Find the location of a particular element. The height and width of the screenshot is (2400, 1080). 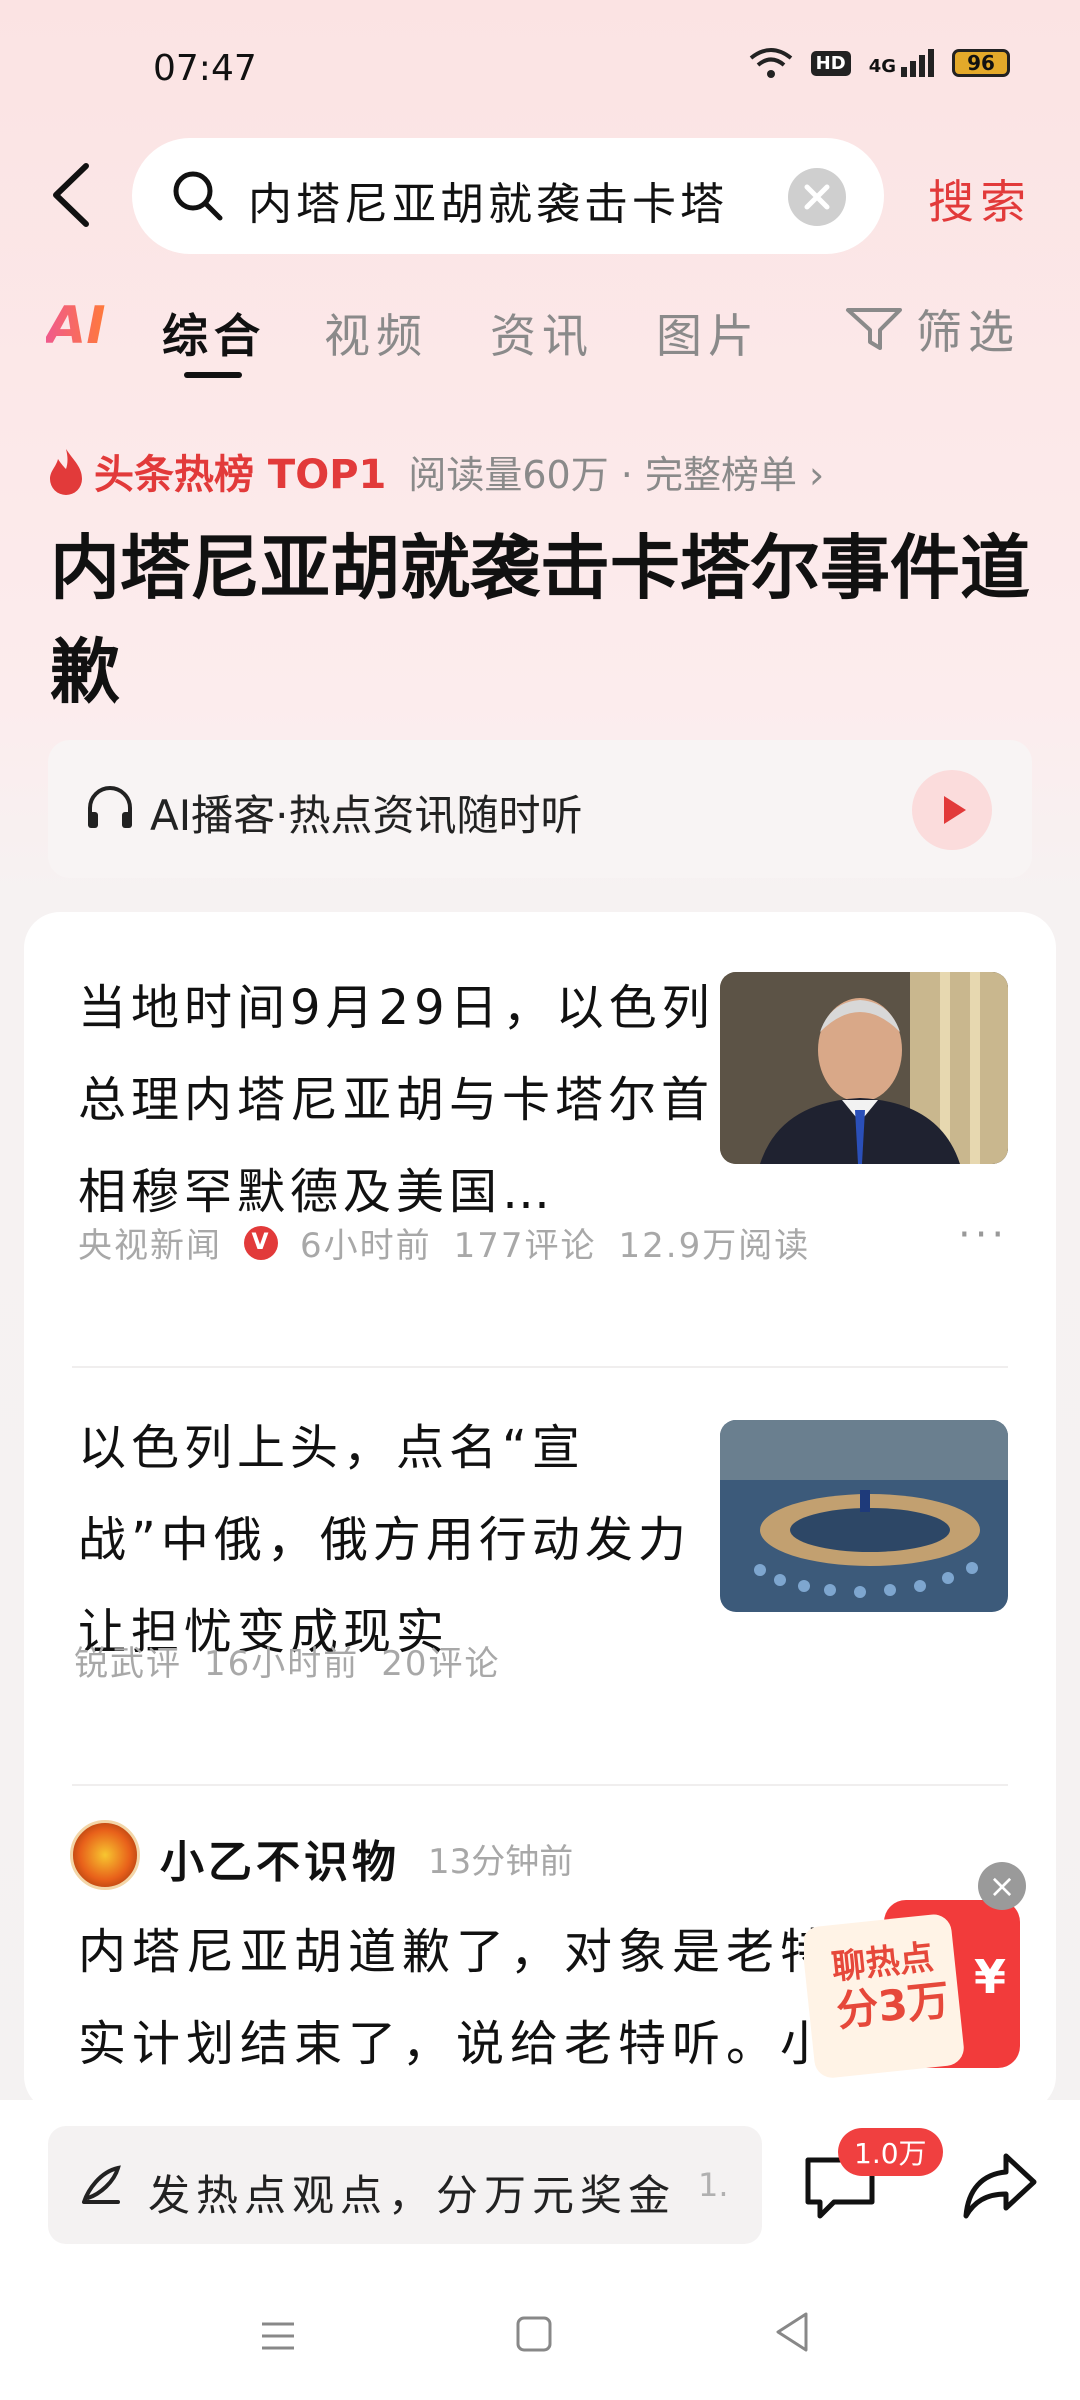

play-button is located at coordinates (952, 810).